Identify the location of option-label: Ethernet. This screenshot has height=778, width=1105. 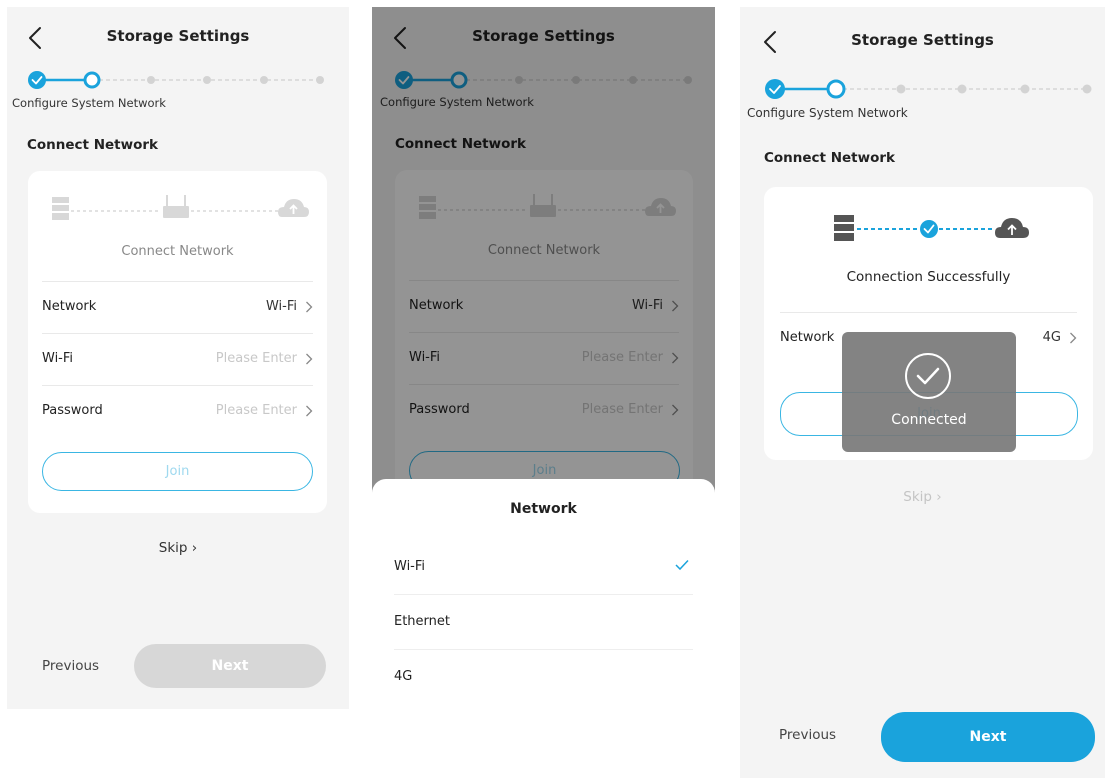
(422, 621).